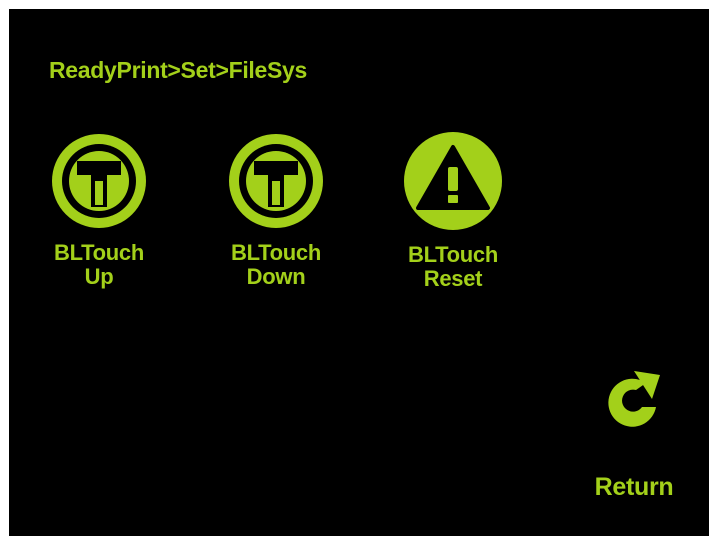 The image size is (719, 545). I want to click on bltouch-up-label-line1: BLTouch, so click(99, 252).